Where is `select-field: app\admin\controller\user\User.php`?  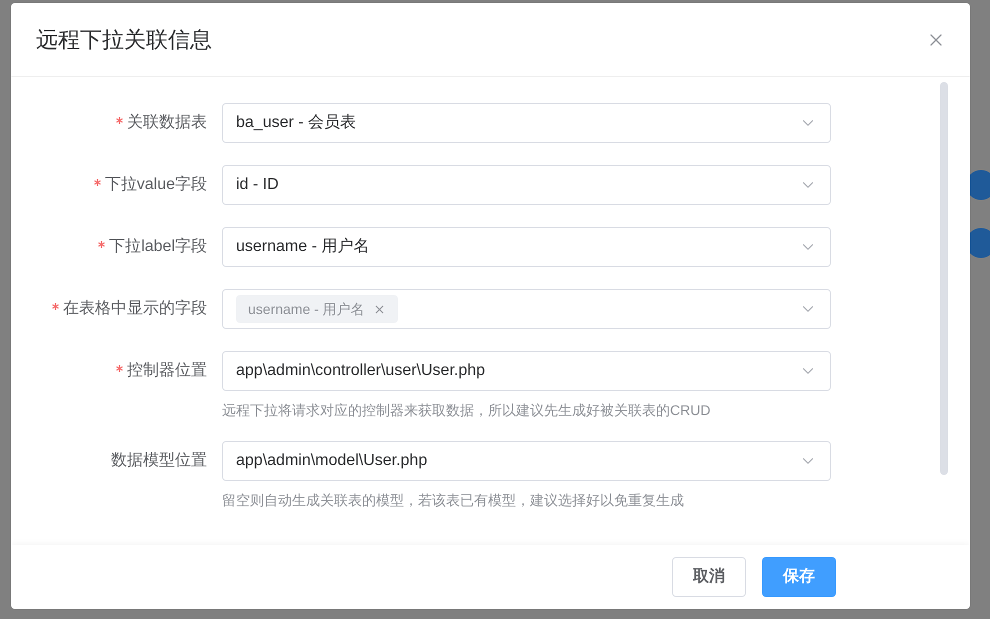
select-field: app\admin\controller\user\User.php is located at coordinates (526, 371).